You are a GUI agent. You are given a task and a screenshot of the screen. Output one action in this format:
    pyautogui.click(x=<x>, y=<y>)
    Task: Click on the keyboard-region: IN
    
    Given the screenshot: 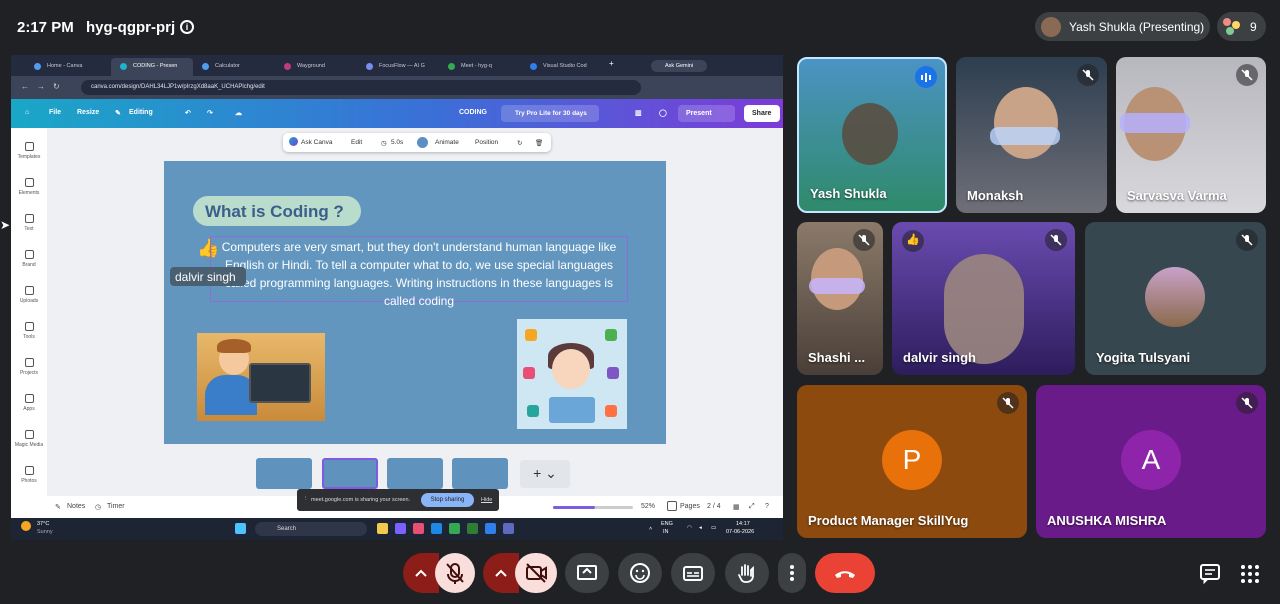 What is the action you would take?
    pyautogui.click(x=666, y=532)
    